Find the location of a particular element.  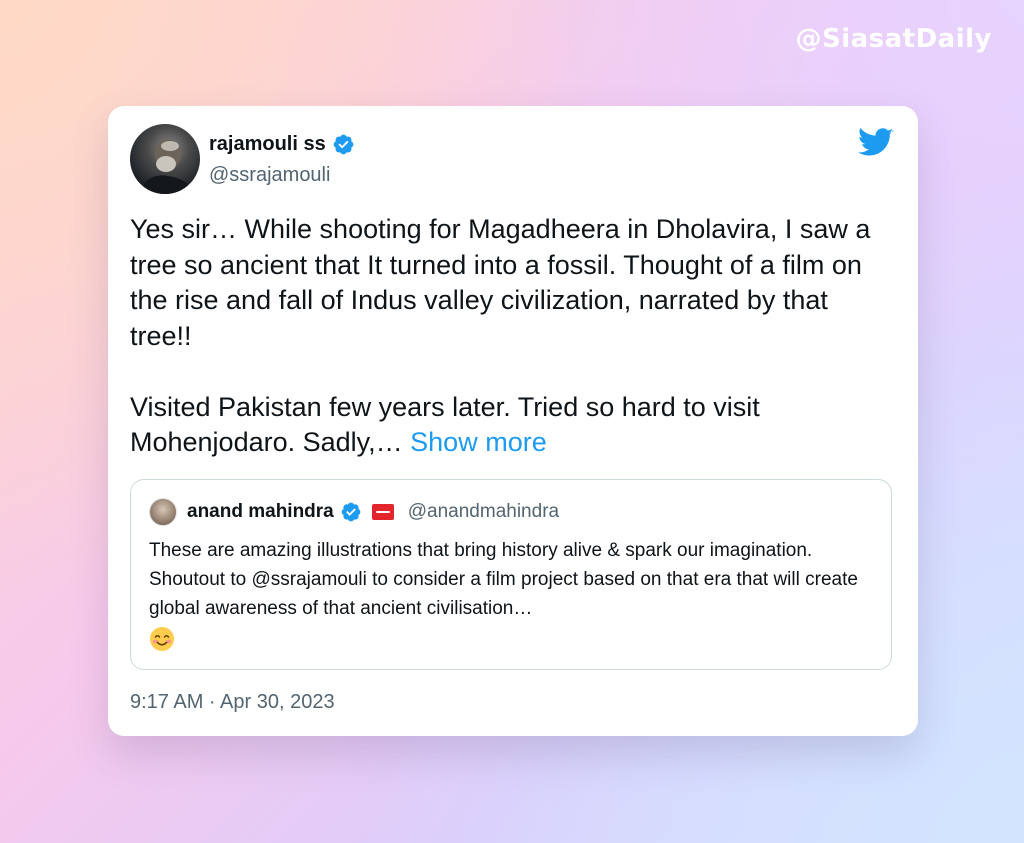

affiliate-logo-icon is located at coordinates (382, 512).